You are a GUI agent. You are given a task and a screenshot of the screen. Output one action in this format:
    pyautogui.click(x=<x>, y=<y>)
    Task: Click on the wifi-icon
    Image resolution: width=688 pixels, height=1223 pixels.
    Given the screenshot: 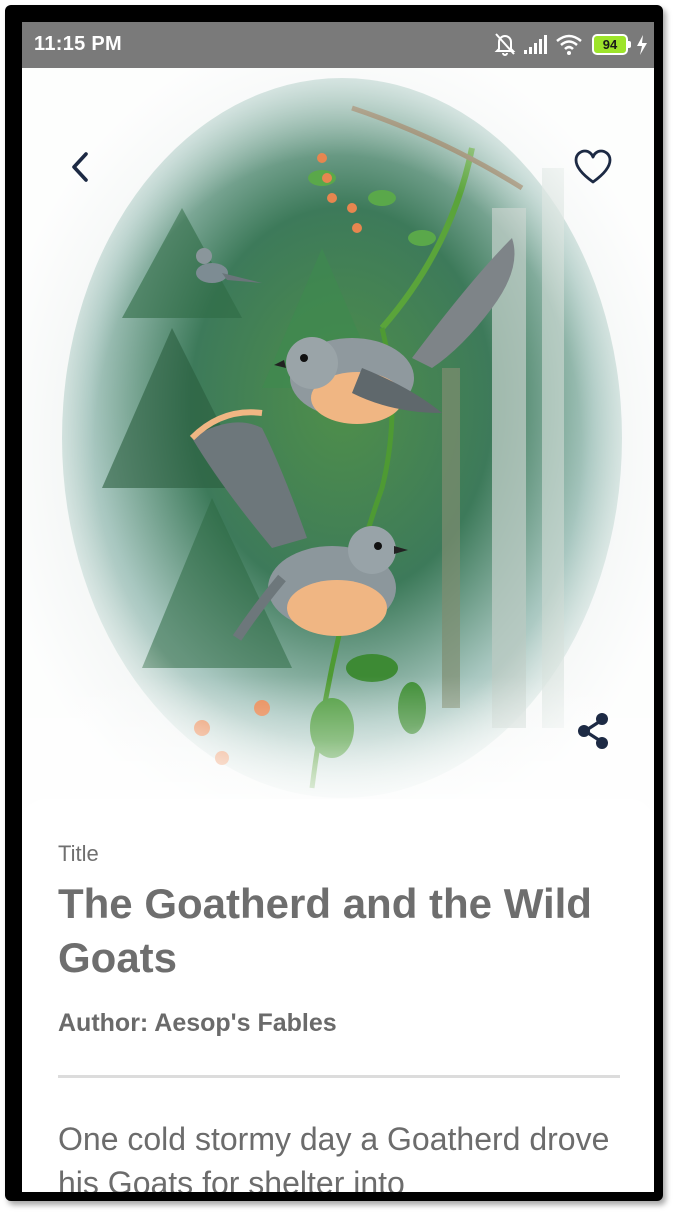 What is the action you would take?
    pyautogui.click(x=569, y=44)
    